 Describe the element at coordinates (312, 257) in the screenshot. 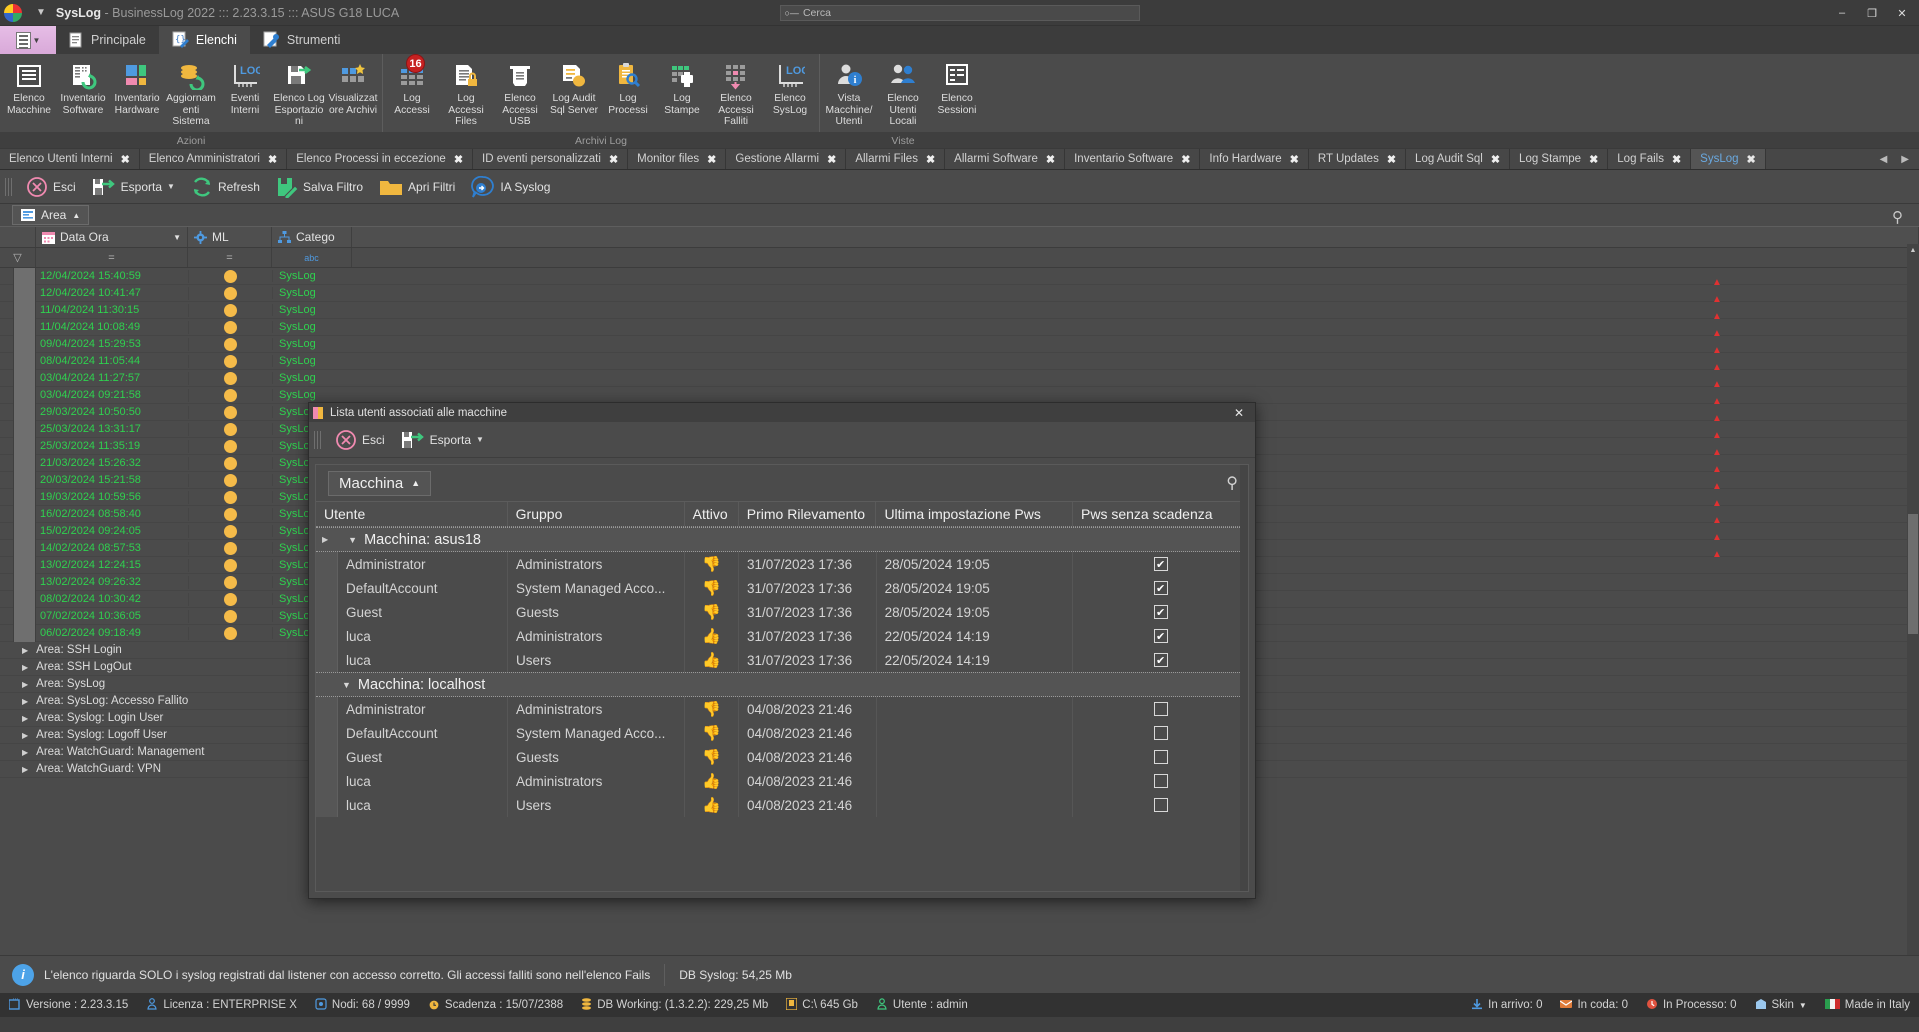

I see `filter-cell-categoria: abc` at that location.